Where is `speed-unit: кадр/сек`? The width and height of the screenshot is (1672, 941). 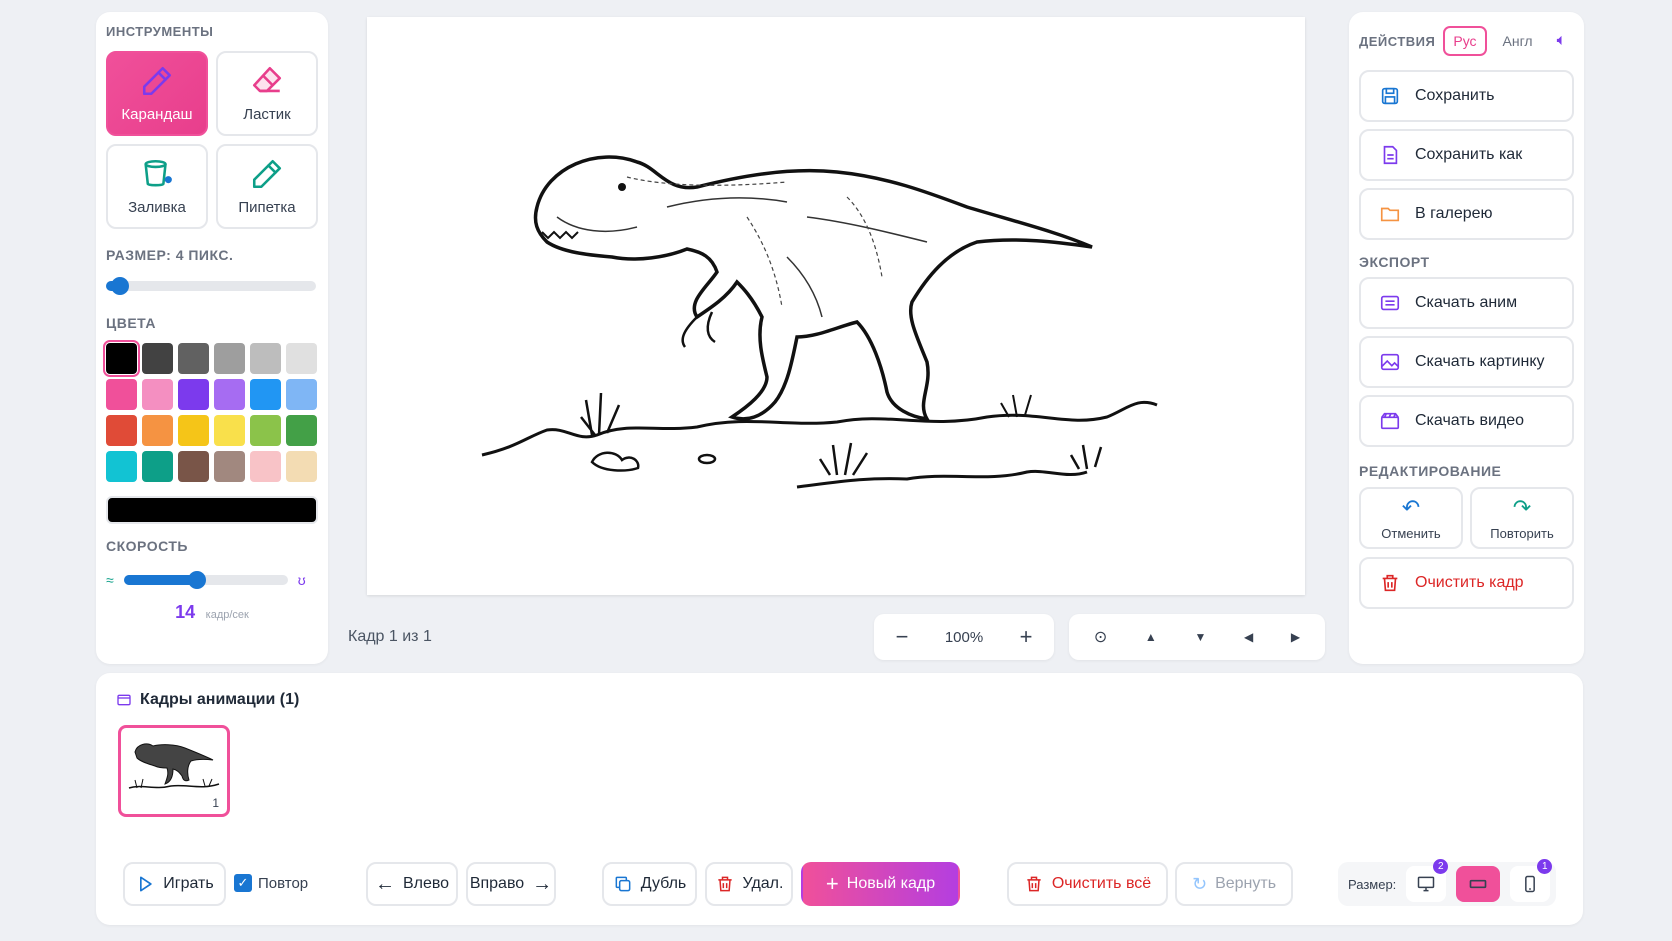
speed-unit: кадр/сек is located at coordinates (227, 615).